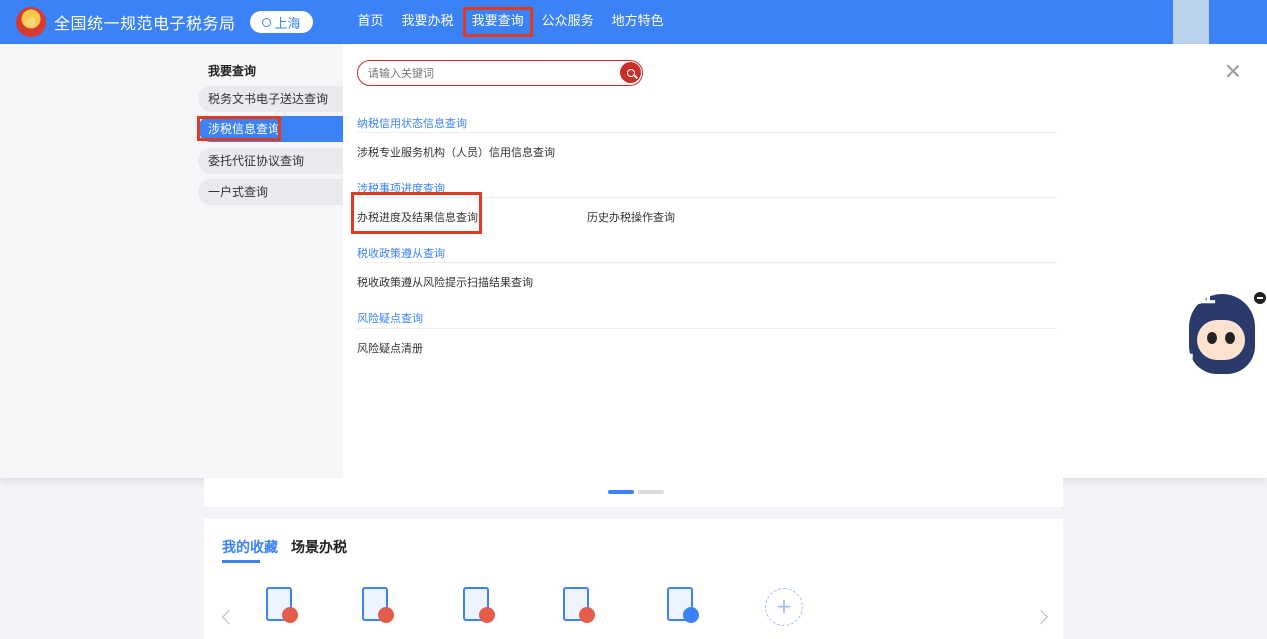  I want to click on search-bar, so click(500, 73).